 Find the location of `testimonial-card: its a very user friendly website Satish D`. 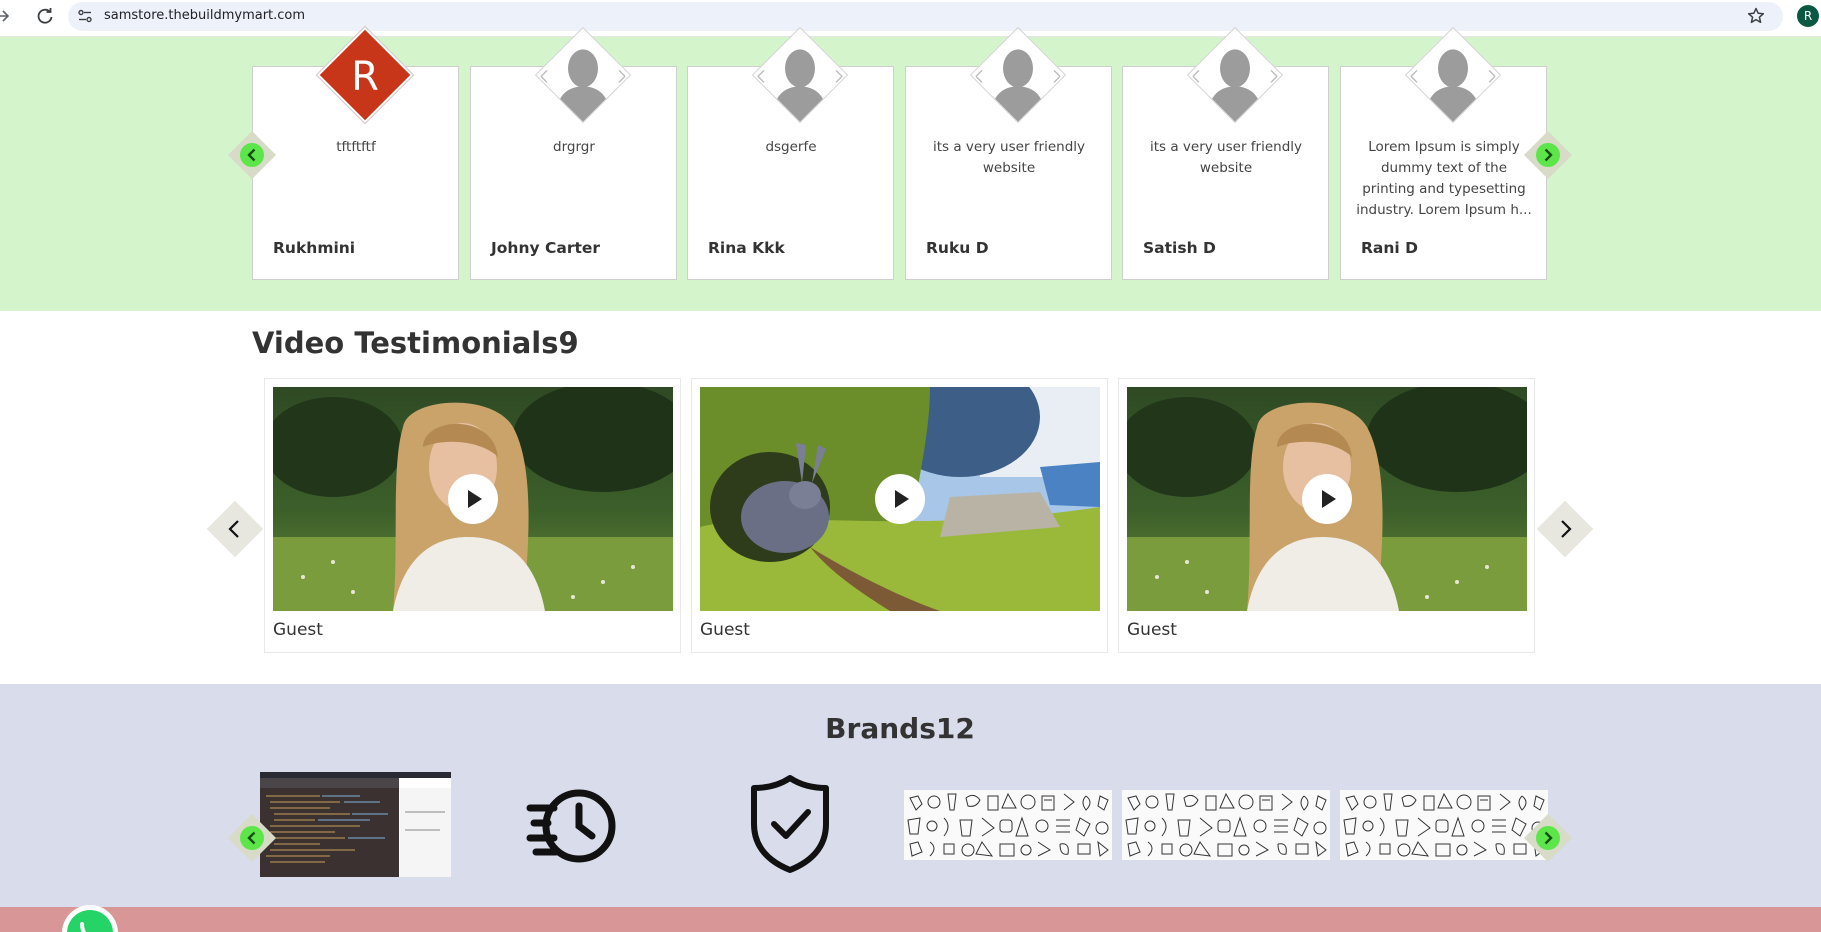

testimonial-card: its a very user friendly website Satish D is located at coordinates (1225, 153).